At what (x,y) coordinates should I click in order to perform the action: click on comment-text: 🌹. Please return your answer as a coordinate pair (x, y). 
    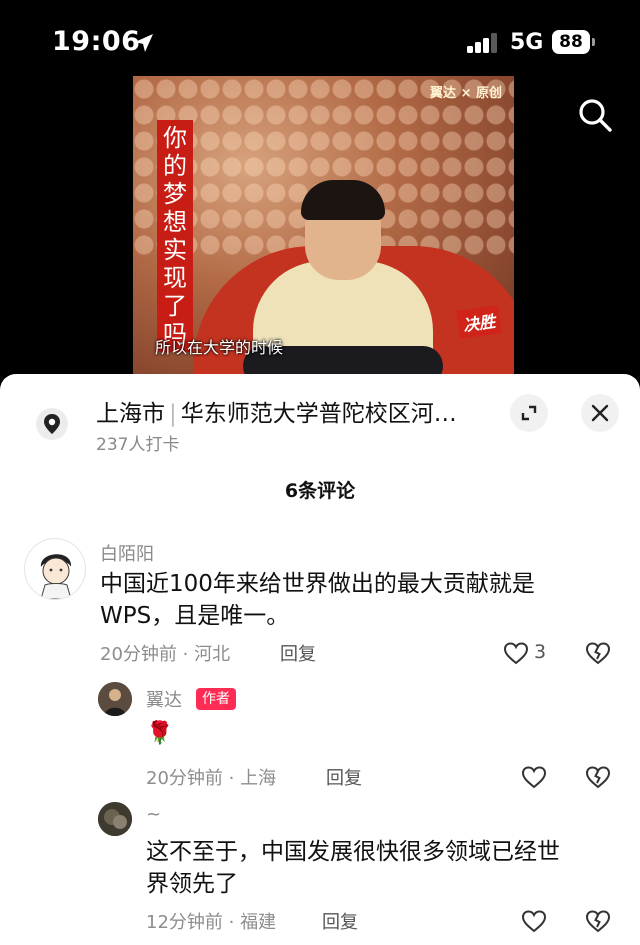
    Looking at the image, I should click on (160, 733).